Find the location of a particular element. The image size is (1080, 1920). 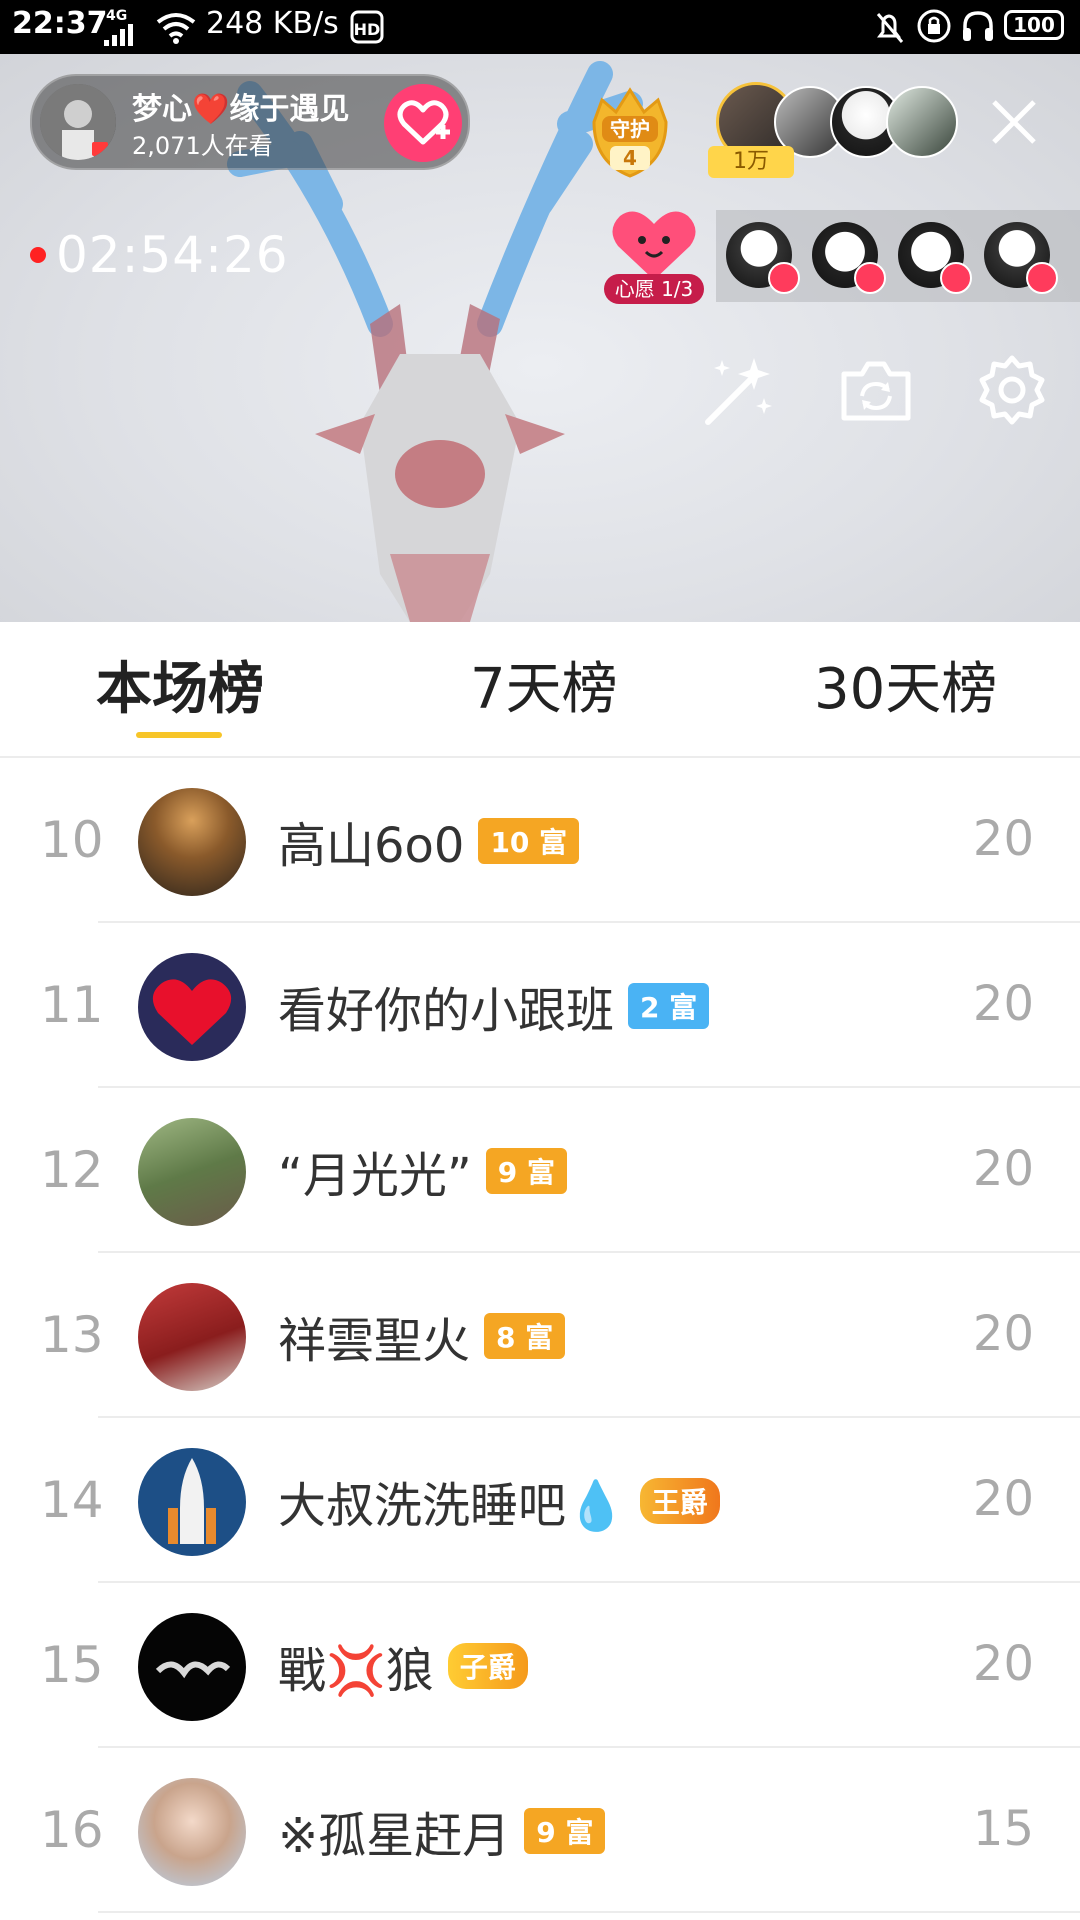

top-fans-avatars: 1万 is located at coordinates (833, 132).